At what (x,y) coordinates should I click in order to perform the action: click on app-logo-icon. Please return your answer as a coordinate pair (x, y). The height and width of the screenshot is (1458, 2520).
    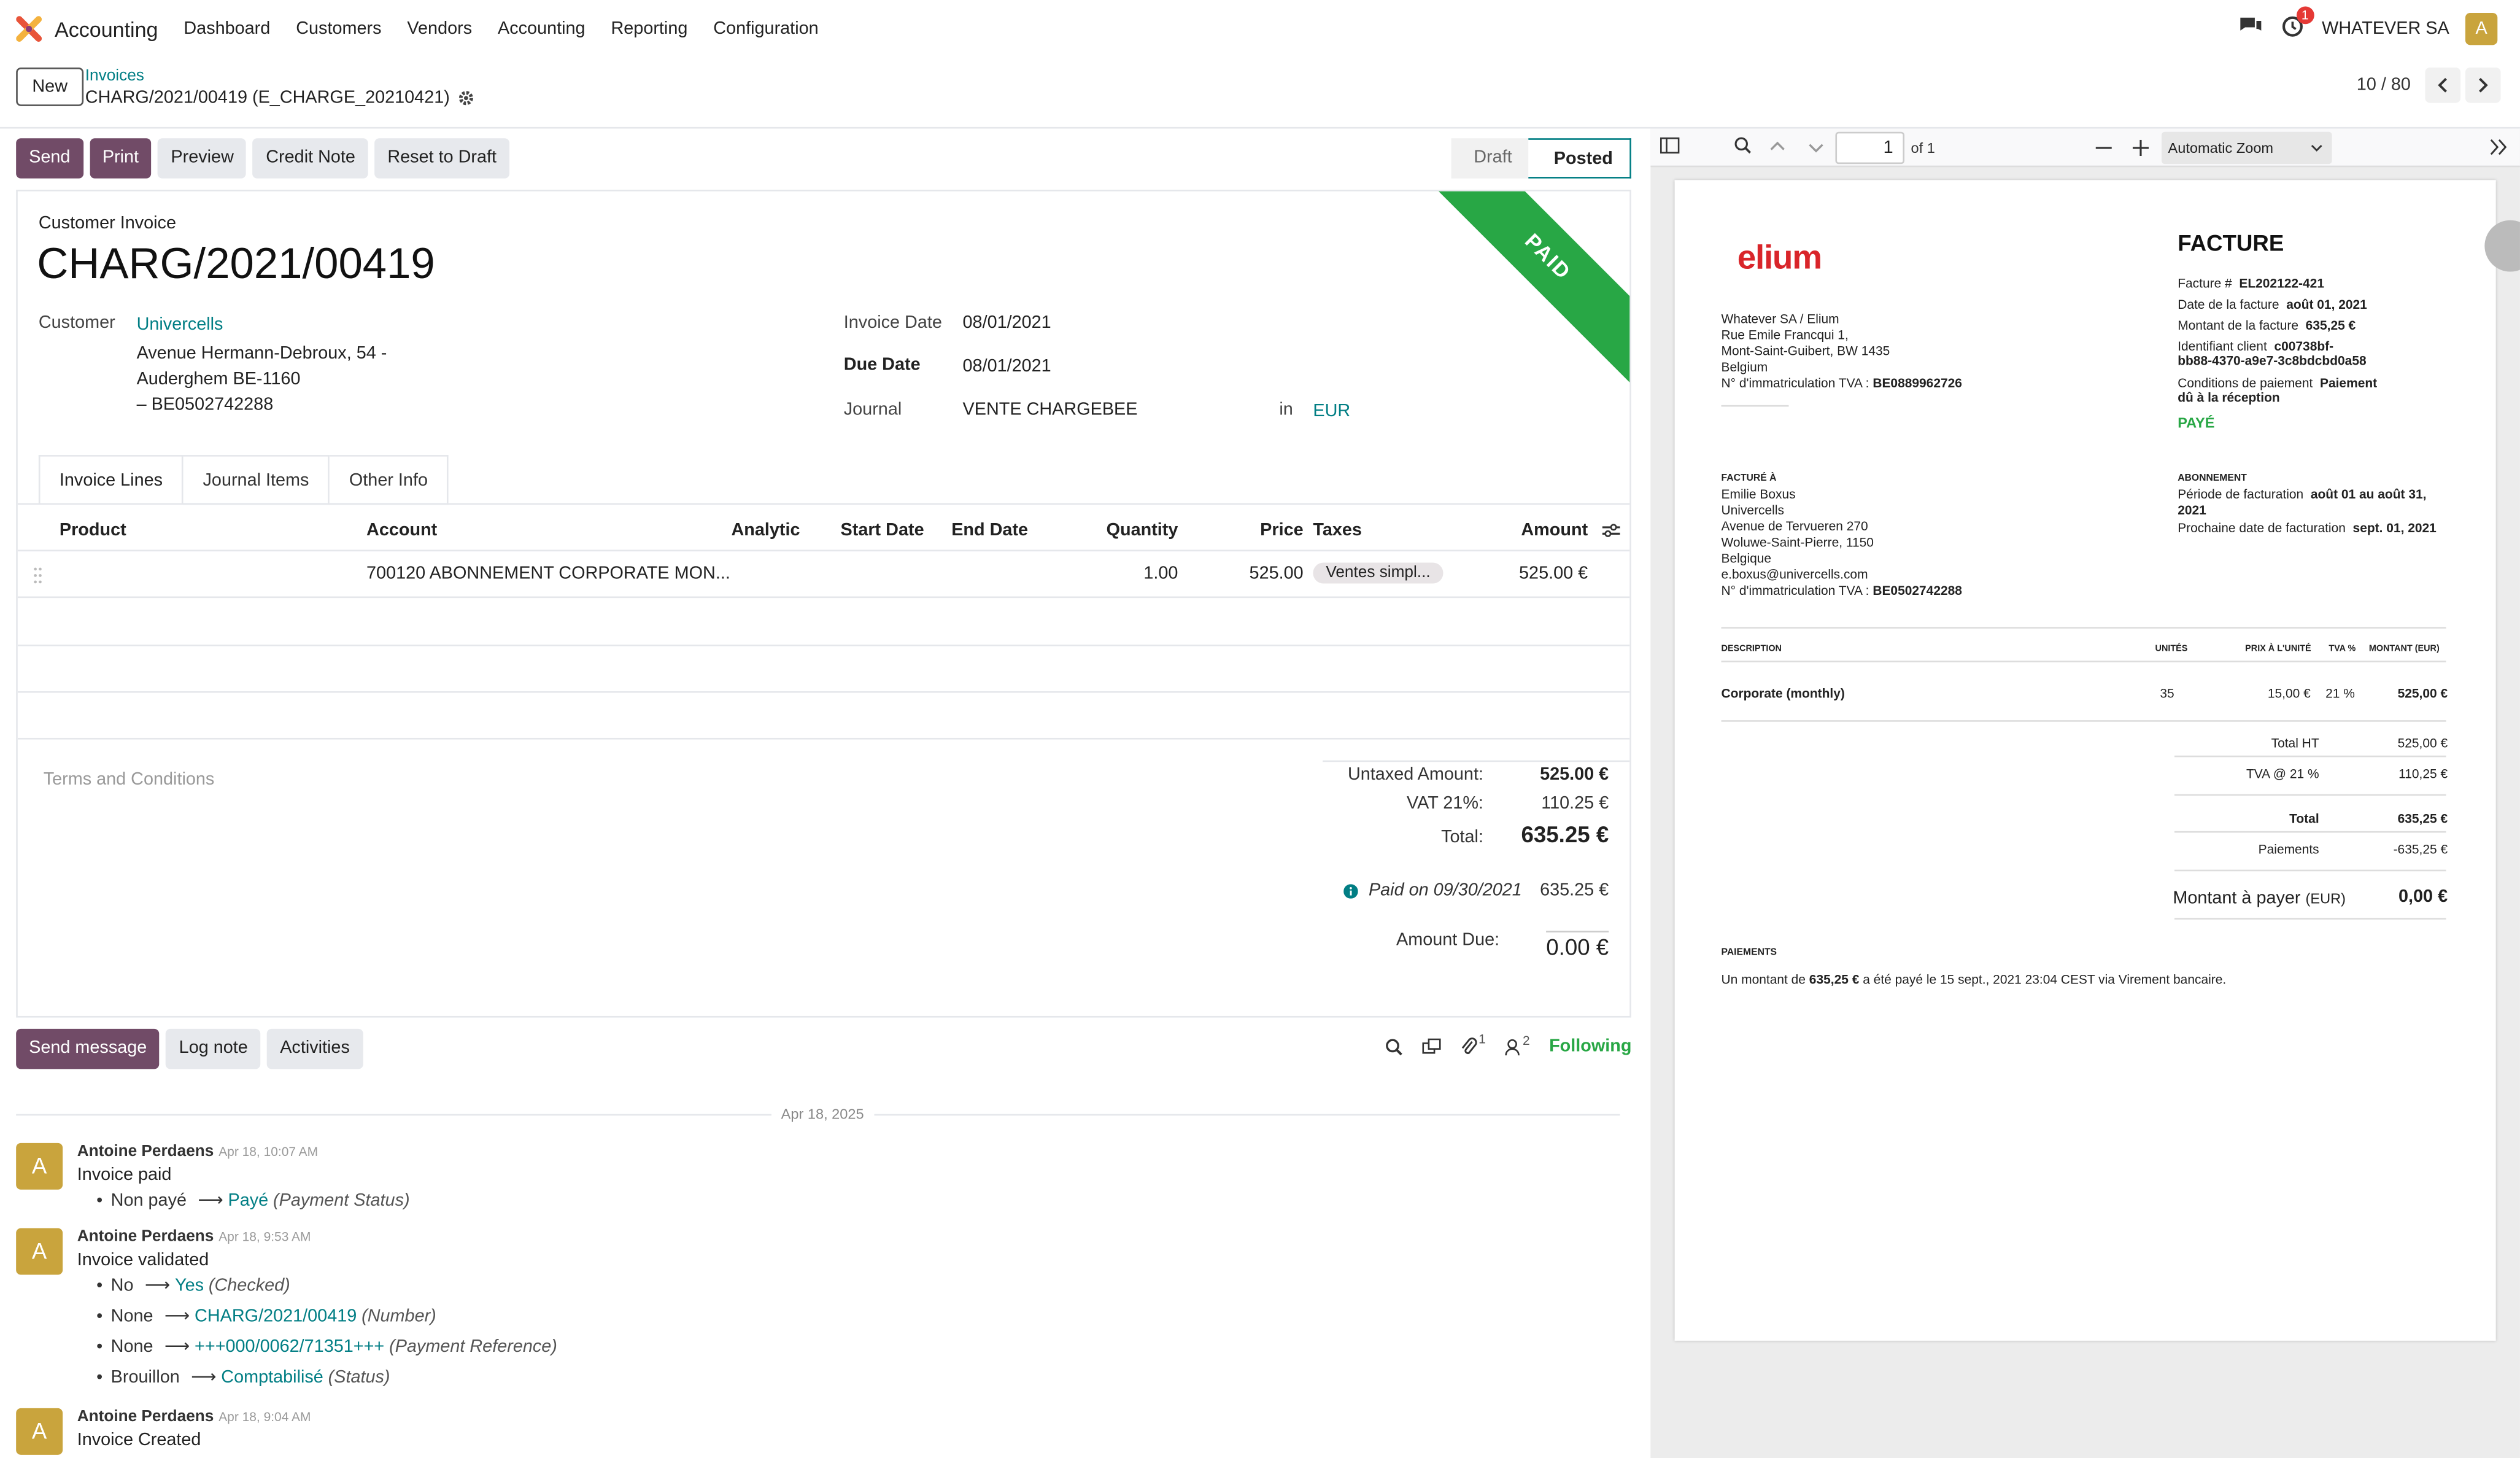
    Looking at the image, I should click on (29, 29).